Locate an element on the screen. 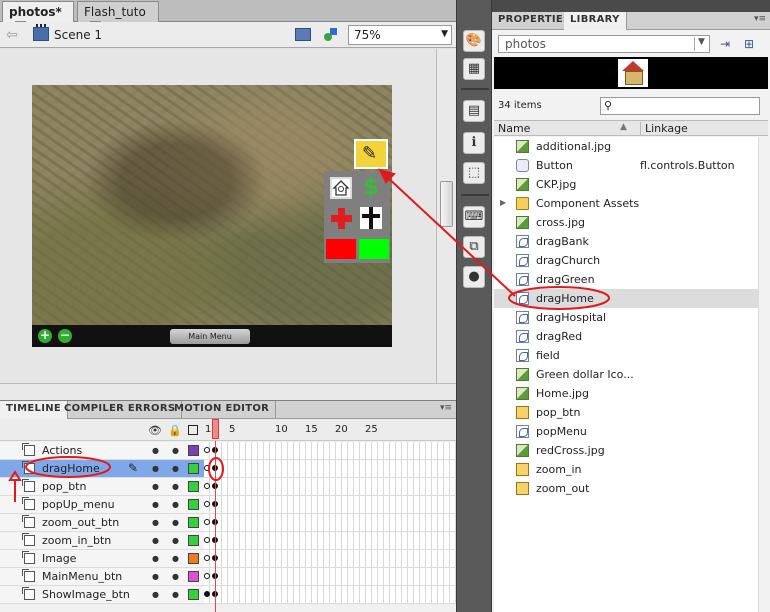 The image size is (770, 612). library-item: dragChurch is located at coordinates (631, 260).